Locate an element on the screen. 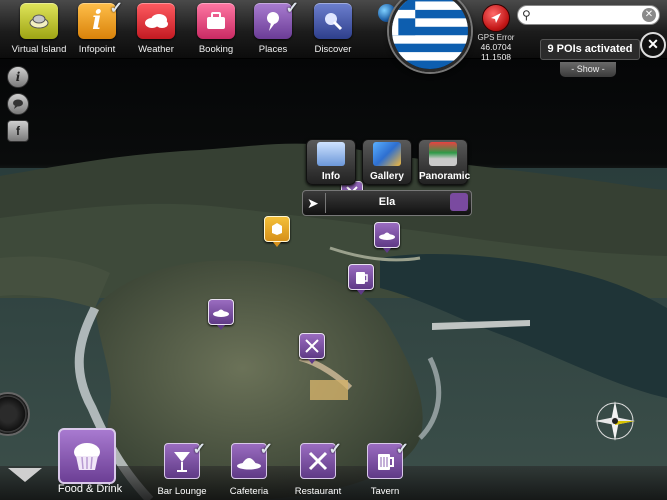  bar-lounge-label: Bar Lounge is located at coordinates (182, 491).